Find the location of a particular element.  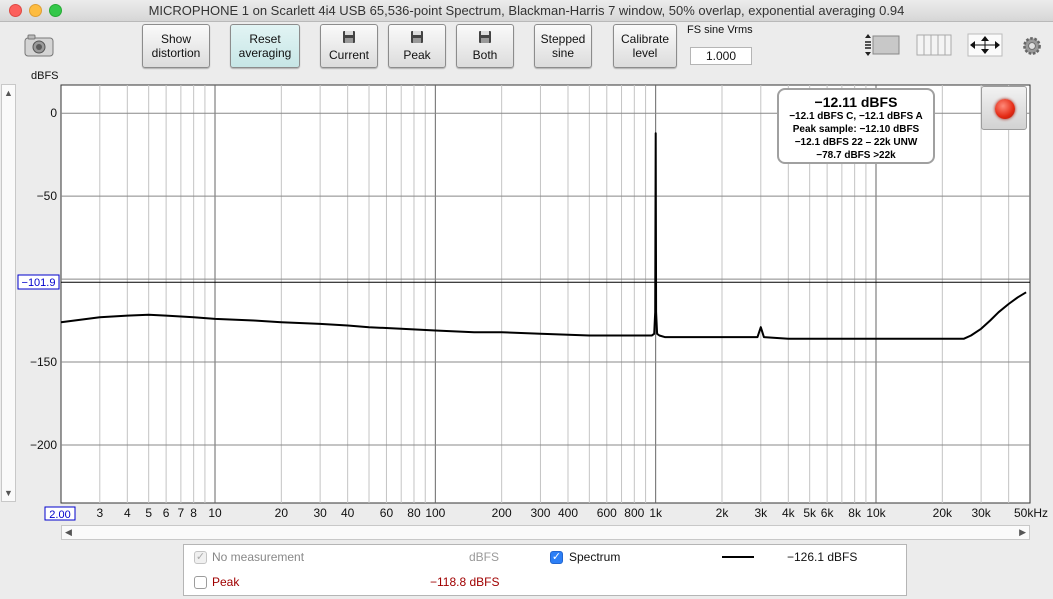

x-tick-label: 4 is located at coordinates (127, 513).